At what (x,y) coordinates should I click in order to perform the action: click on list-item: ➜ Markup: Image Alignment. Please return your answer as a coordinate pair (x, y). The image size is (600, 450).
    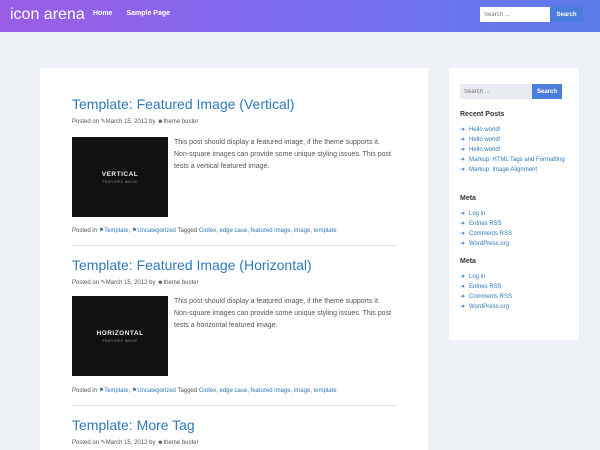
    Looking at the image, I should click on (516, 170).